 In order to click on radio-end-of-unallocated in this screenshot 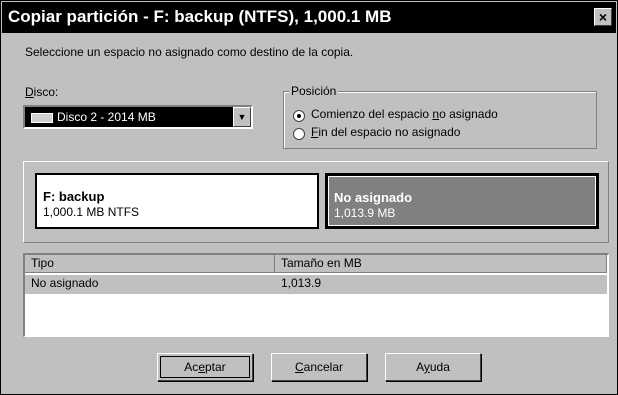, I will do `click(299, 134)`.